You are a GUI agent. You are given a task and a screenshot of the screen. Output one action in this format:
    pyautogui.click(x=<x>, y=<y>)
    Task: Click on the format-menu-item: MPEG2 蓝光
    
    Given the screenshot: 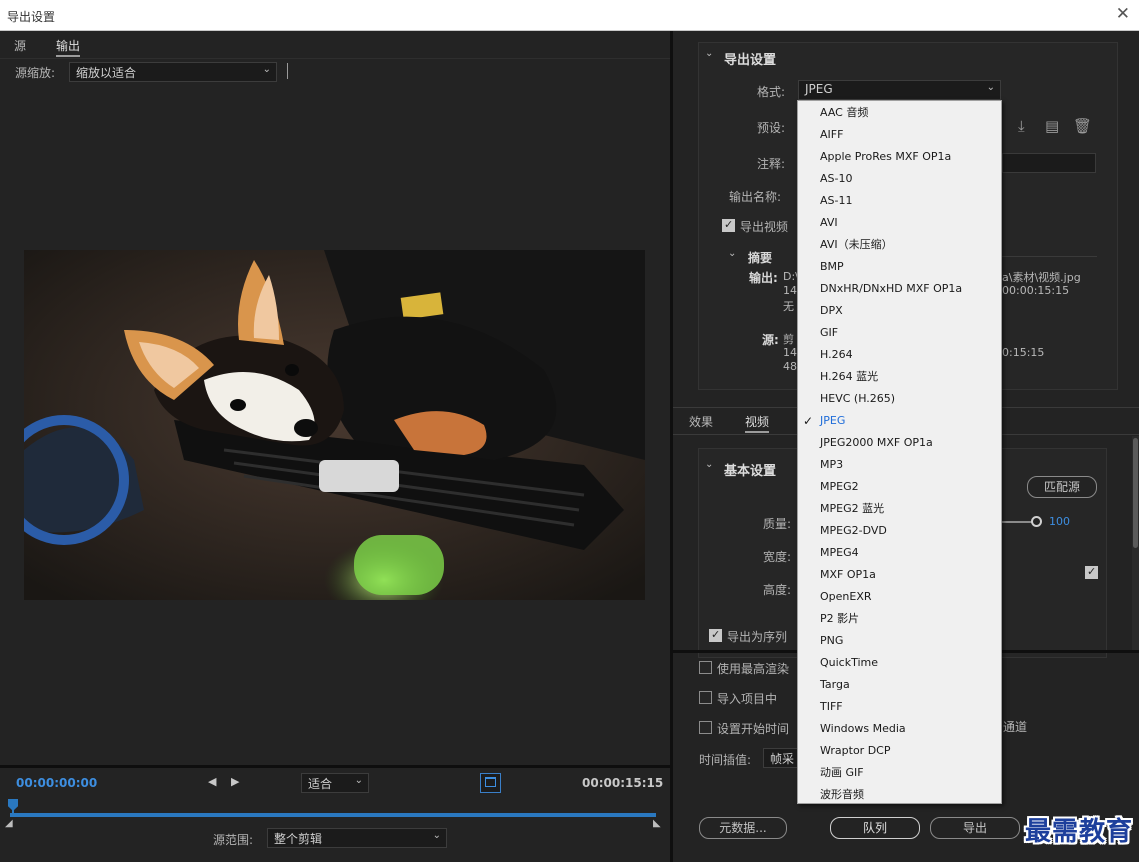 What is the action you would take?
    pyautogui.click(x=899, y=509)
    